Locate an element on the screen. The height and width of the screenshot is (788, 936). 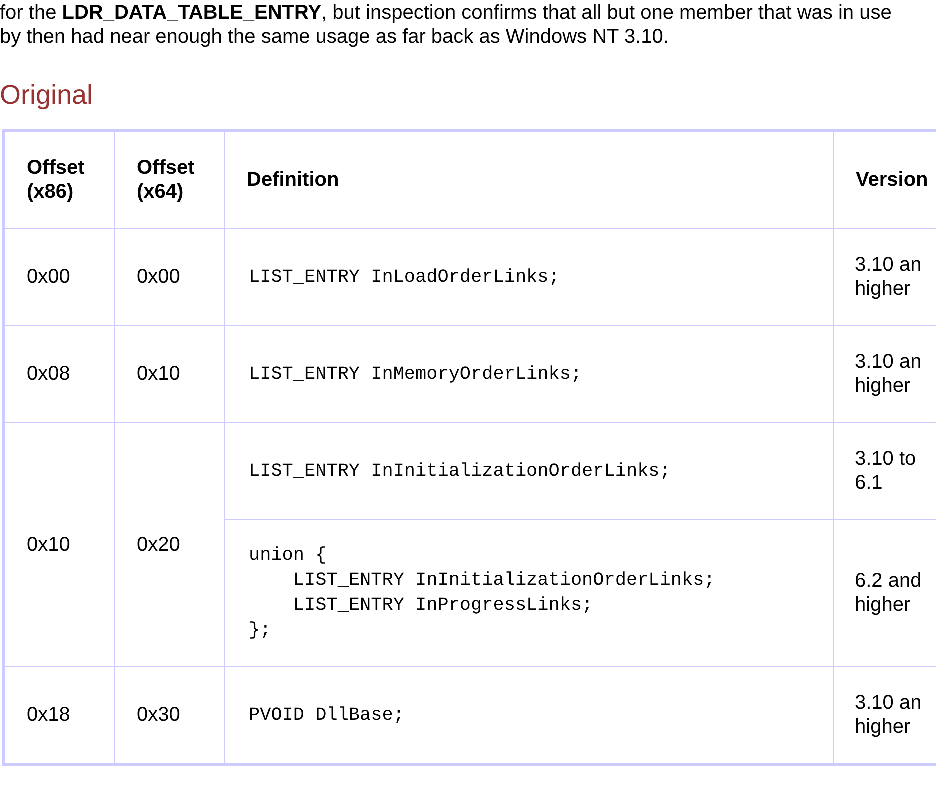
section-heading: Original is located at coordinates (47, 95).